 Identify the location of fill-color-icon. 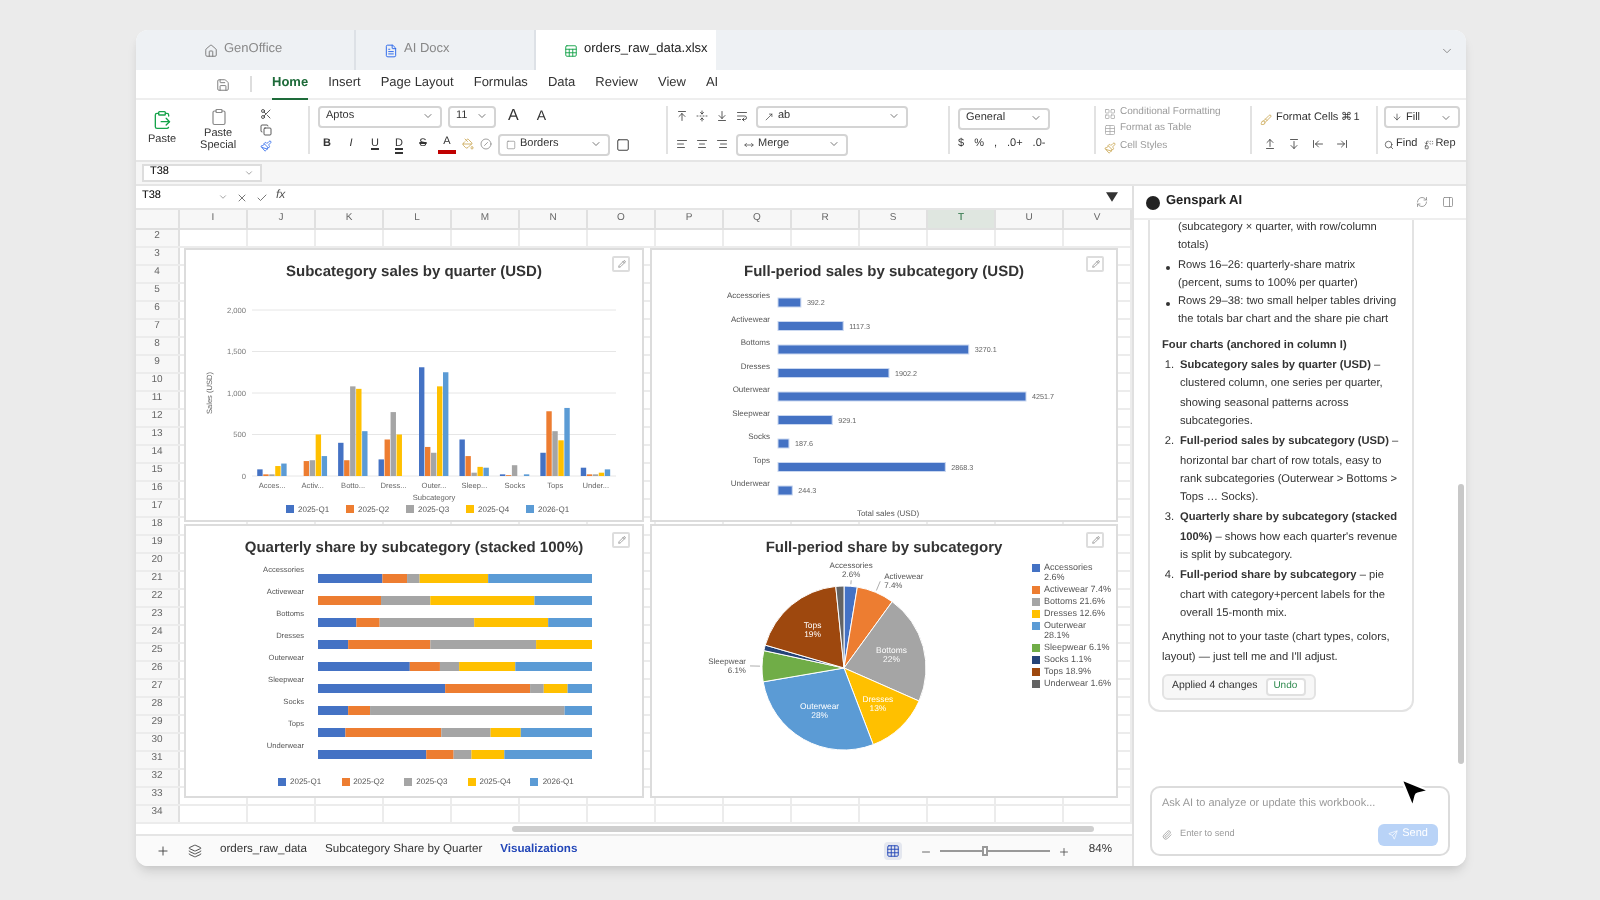
(468, 144).